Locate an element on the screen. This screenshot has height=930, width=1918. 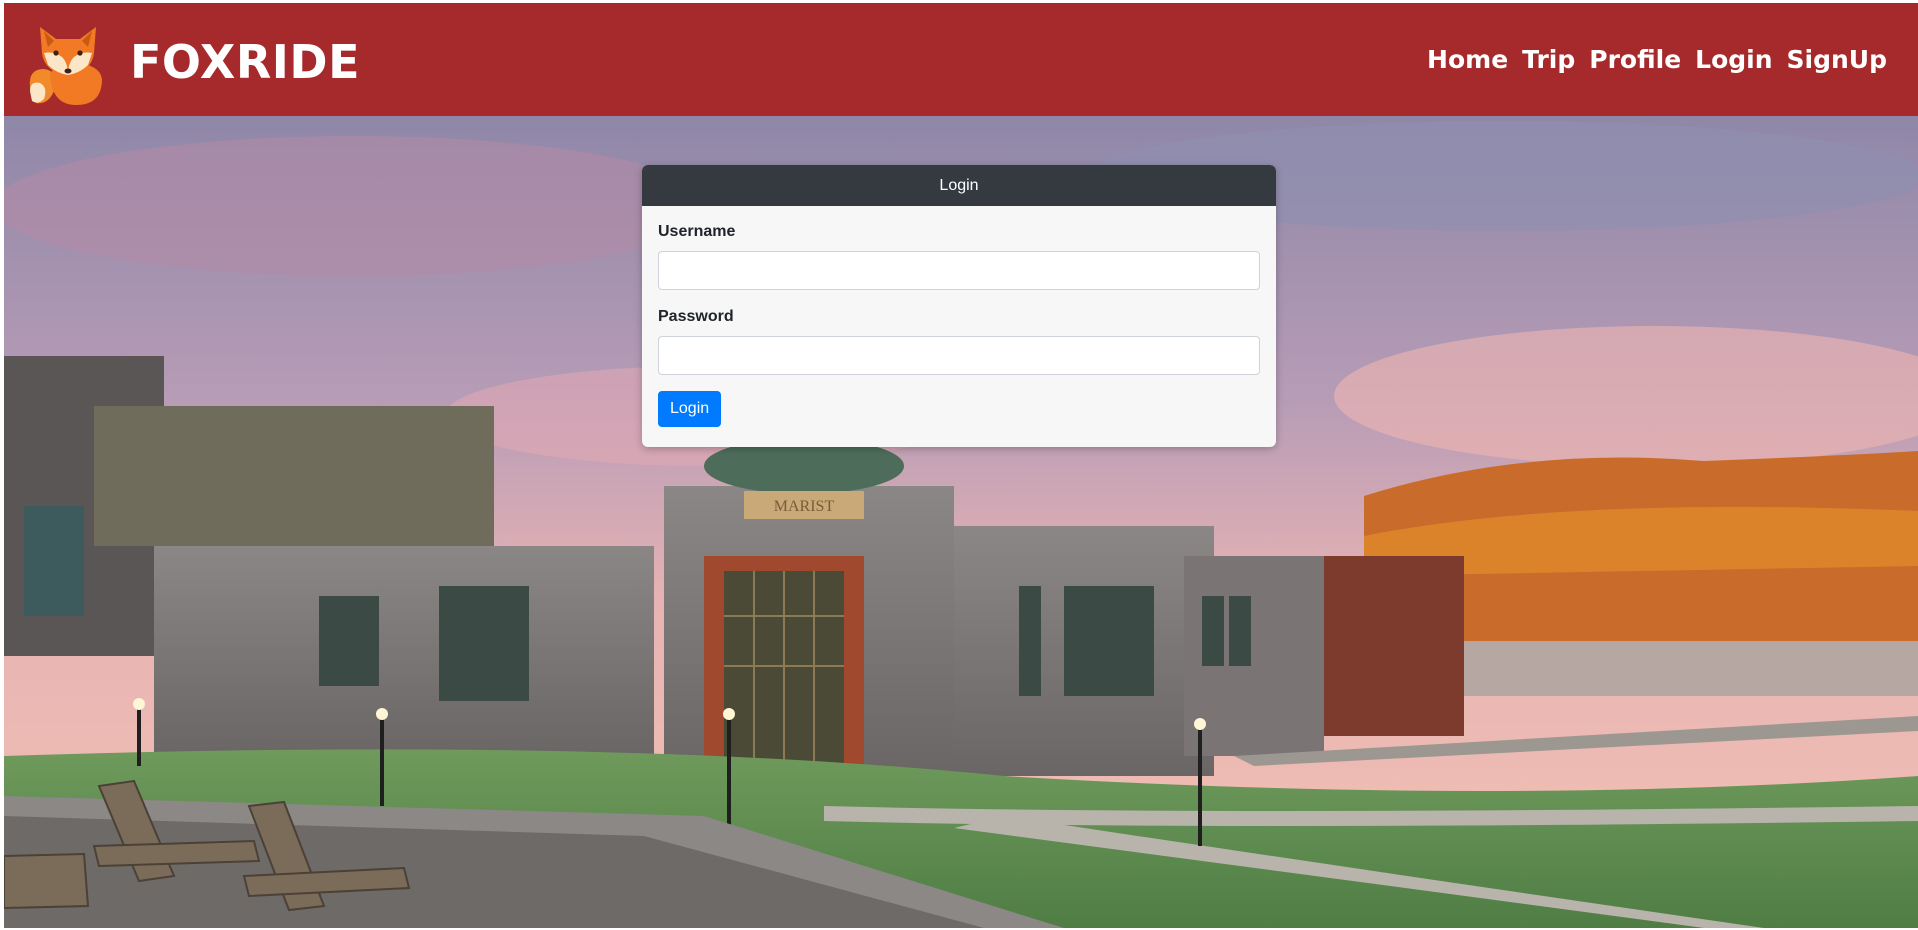
building-sign: MARIST is located at coordinates (804, 506).